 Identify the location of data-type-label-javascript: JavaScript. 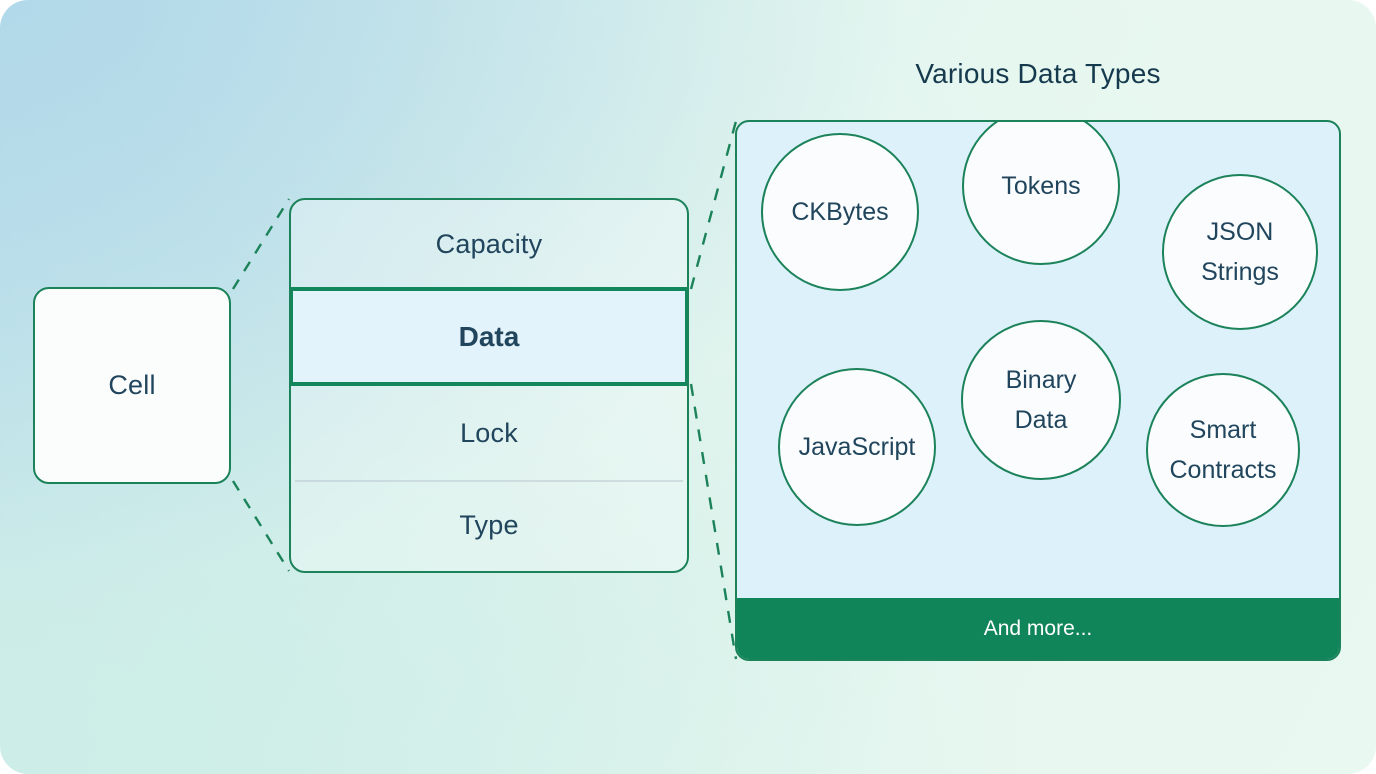
(857, 447).